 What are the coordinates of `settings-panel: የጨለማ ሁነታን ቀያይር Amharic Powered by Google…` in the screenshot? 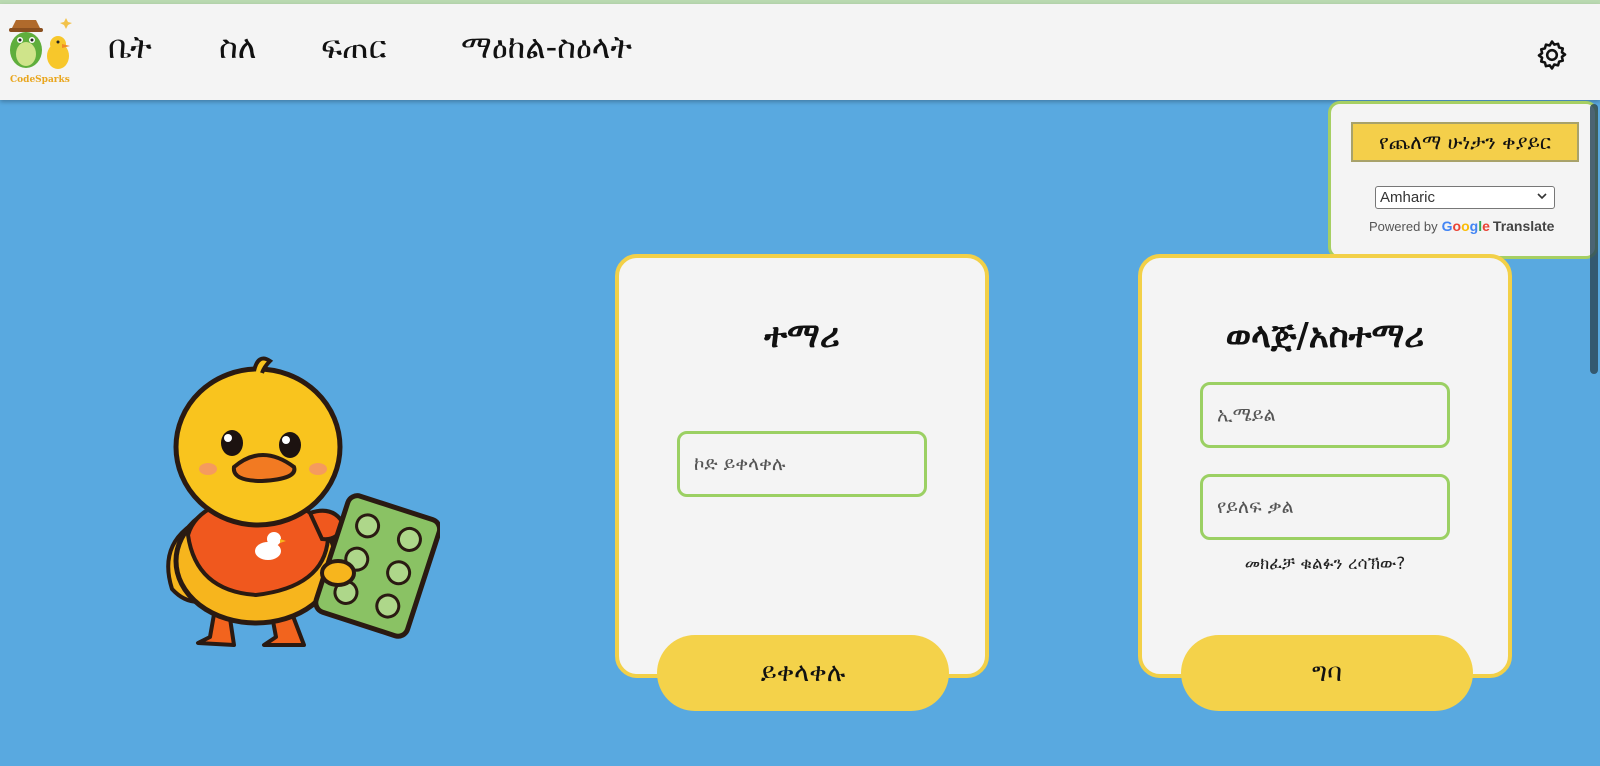 It's located at (1463, 180).